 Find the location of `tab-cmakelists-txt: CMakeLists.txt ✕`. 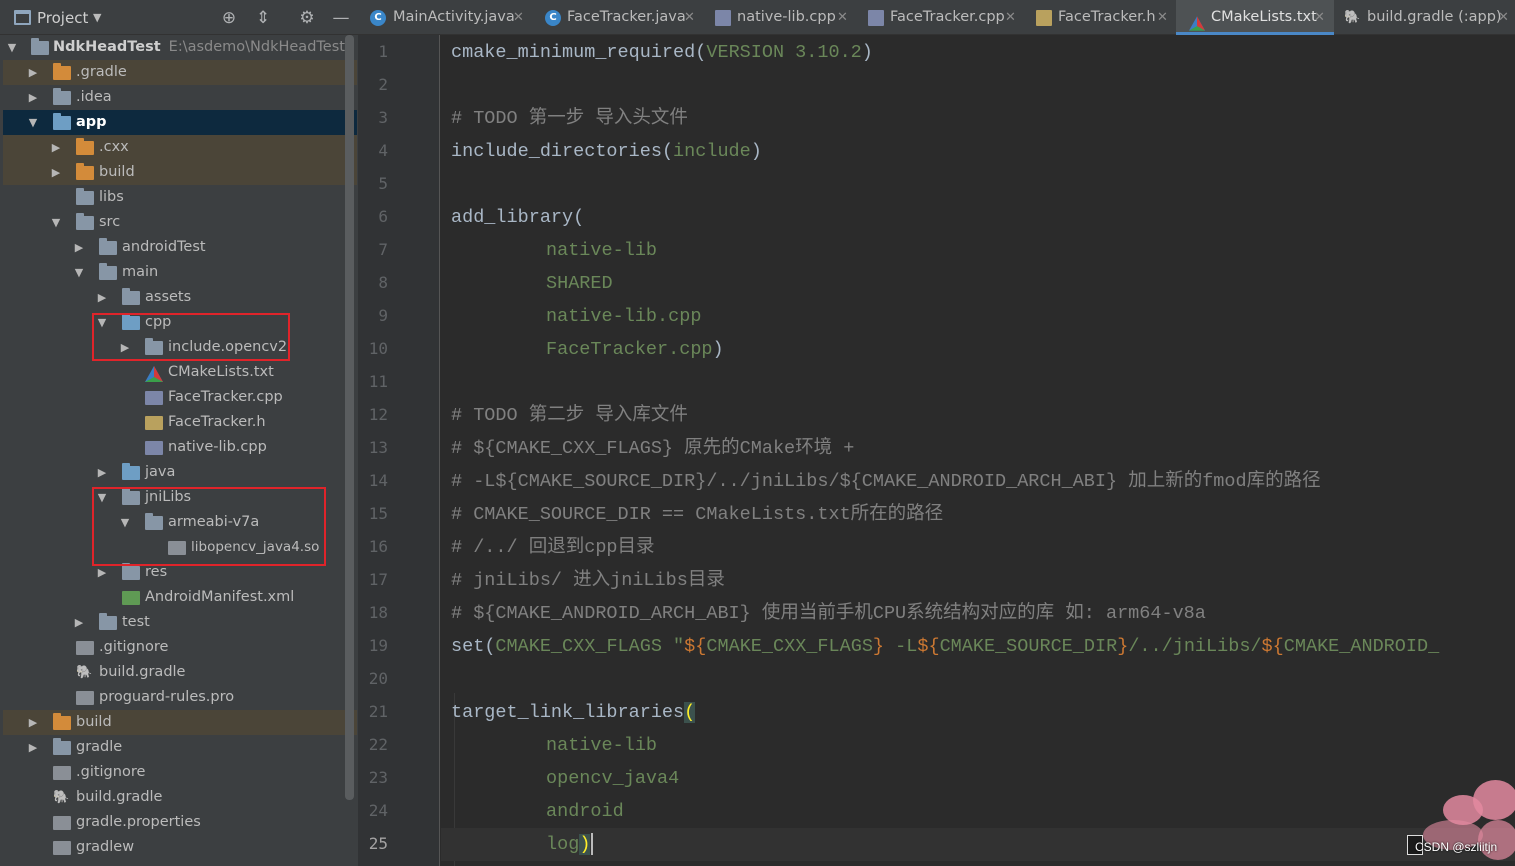

tab-cmakelists-txt: CMakeLists.txt ✕ is located at coordinates (1255, 17).